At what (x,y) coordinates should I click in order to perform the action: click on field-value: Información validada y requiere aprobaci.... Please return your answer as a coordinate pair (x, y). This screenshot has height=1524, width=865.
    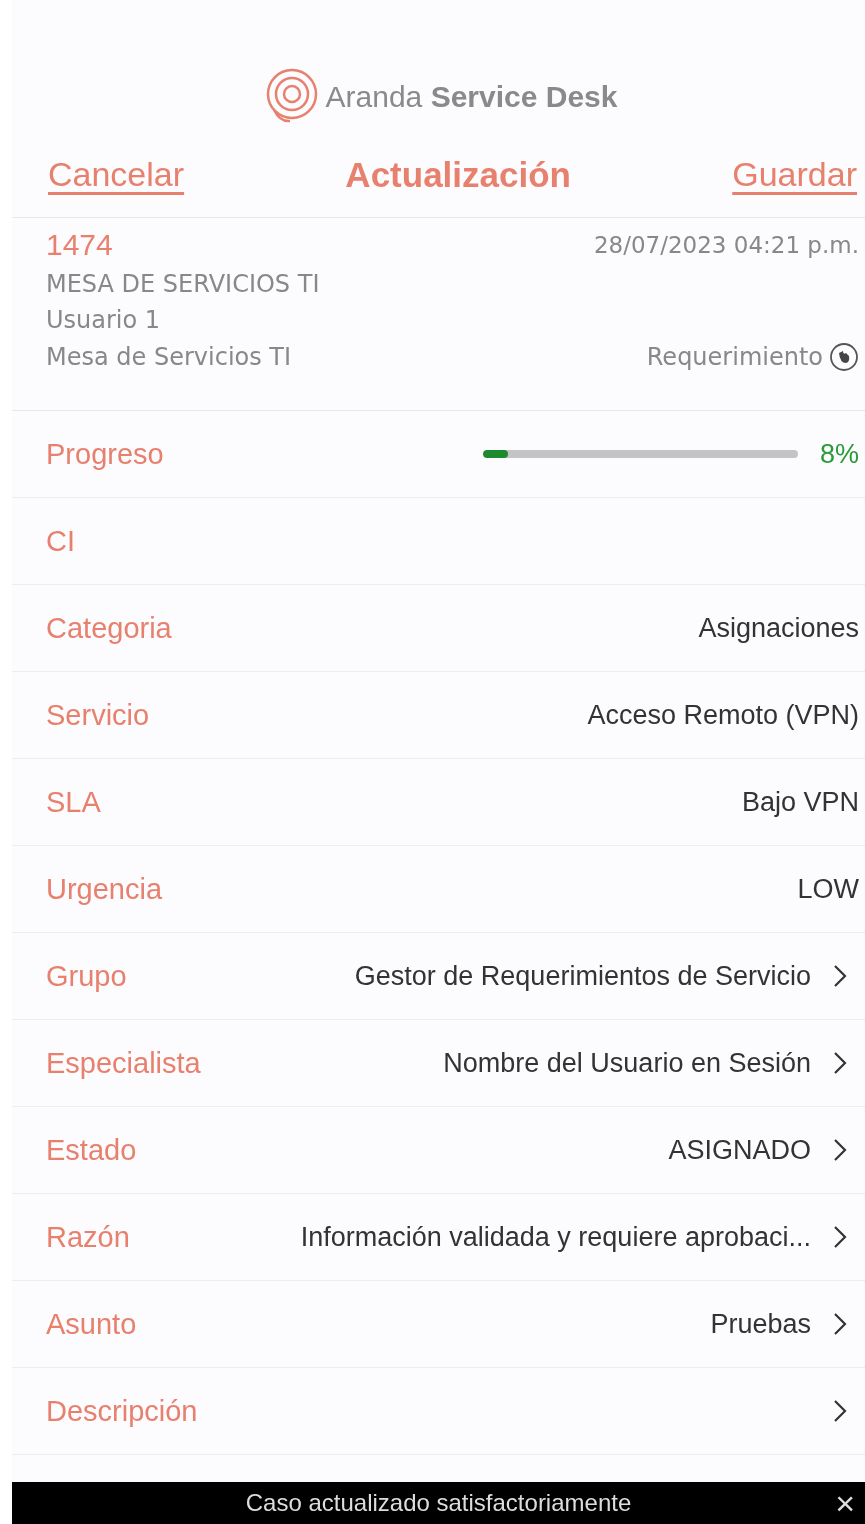
    Looking at the image, I should click on (555, 1237).